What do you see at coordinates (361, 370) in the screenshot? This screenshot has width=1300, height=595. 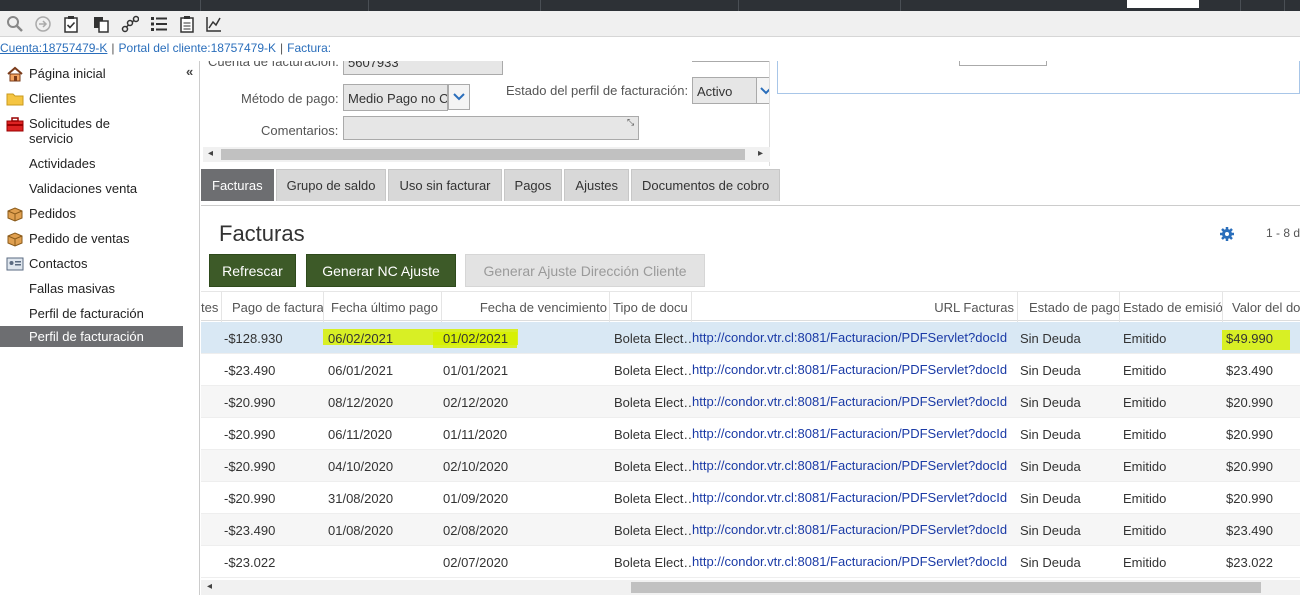 I see `table-cell: 06/01/2021` at bounding box center [361, 370].